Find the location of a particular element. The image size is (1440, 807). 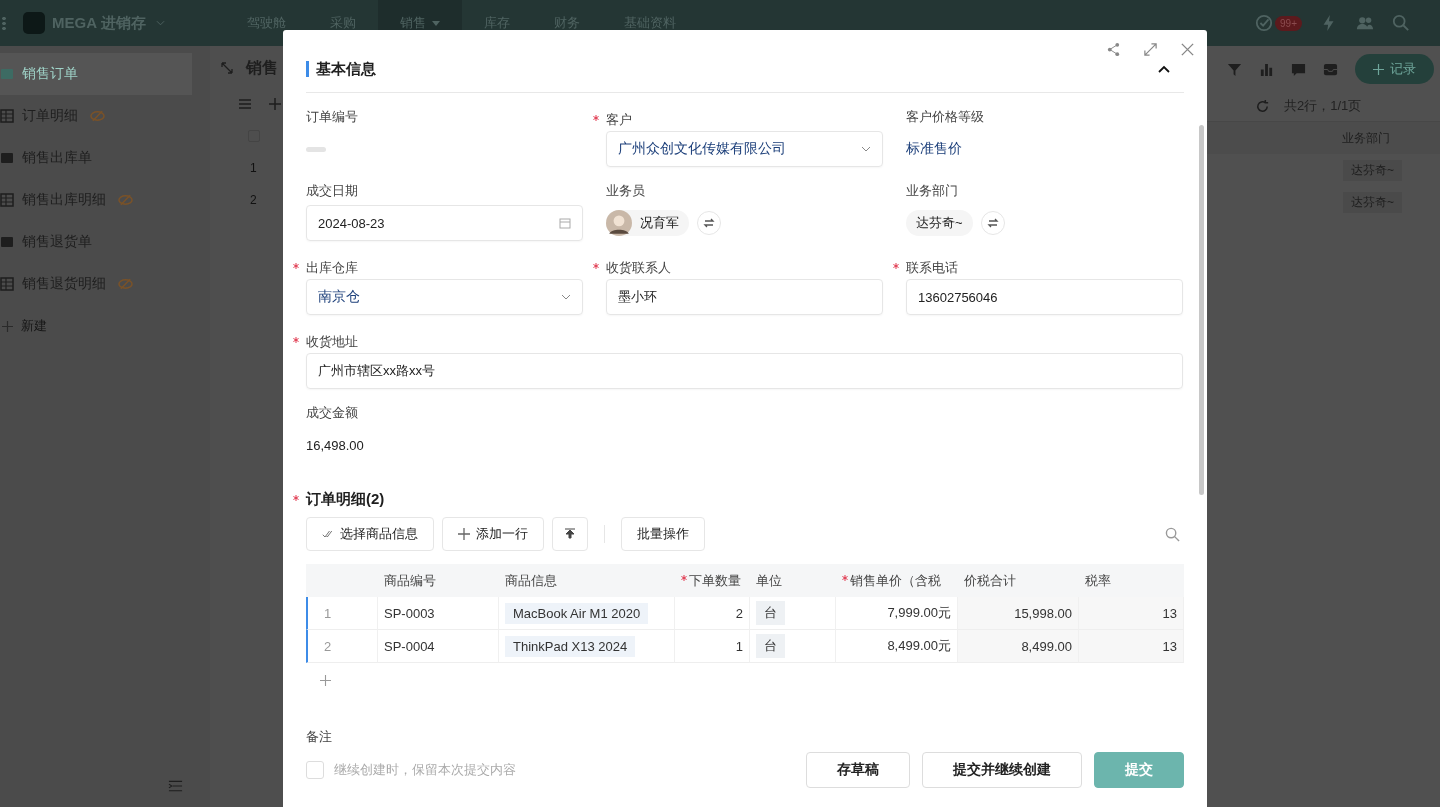

upload-button is located at coordinates (570, 534).